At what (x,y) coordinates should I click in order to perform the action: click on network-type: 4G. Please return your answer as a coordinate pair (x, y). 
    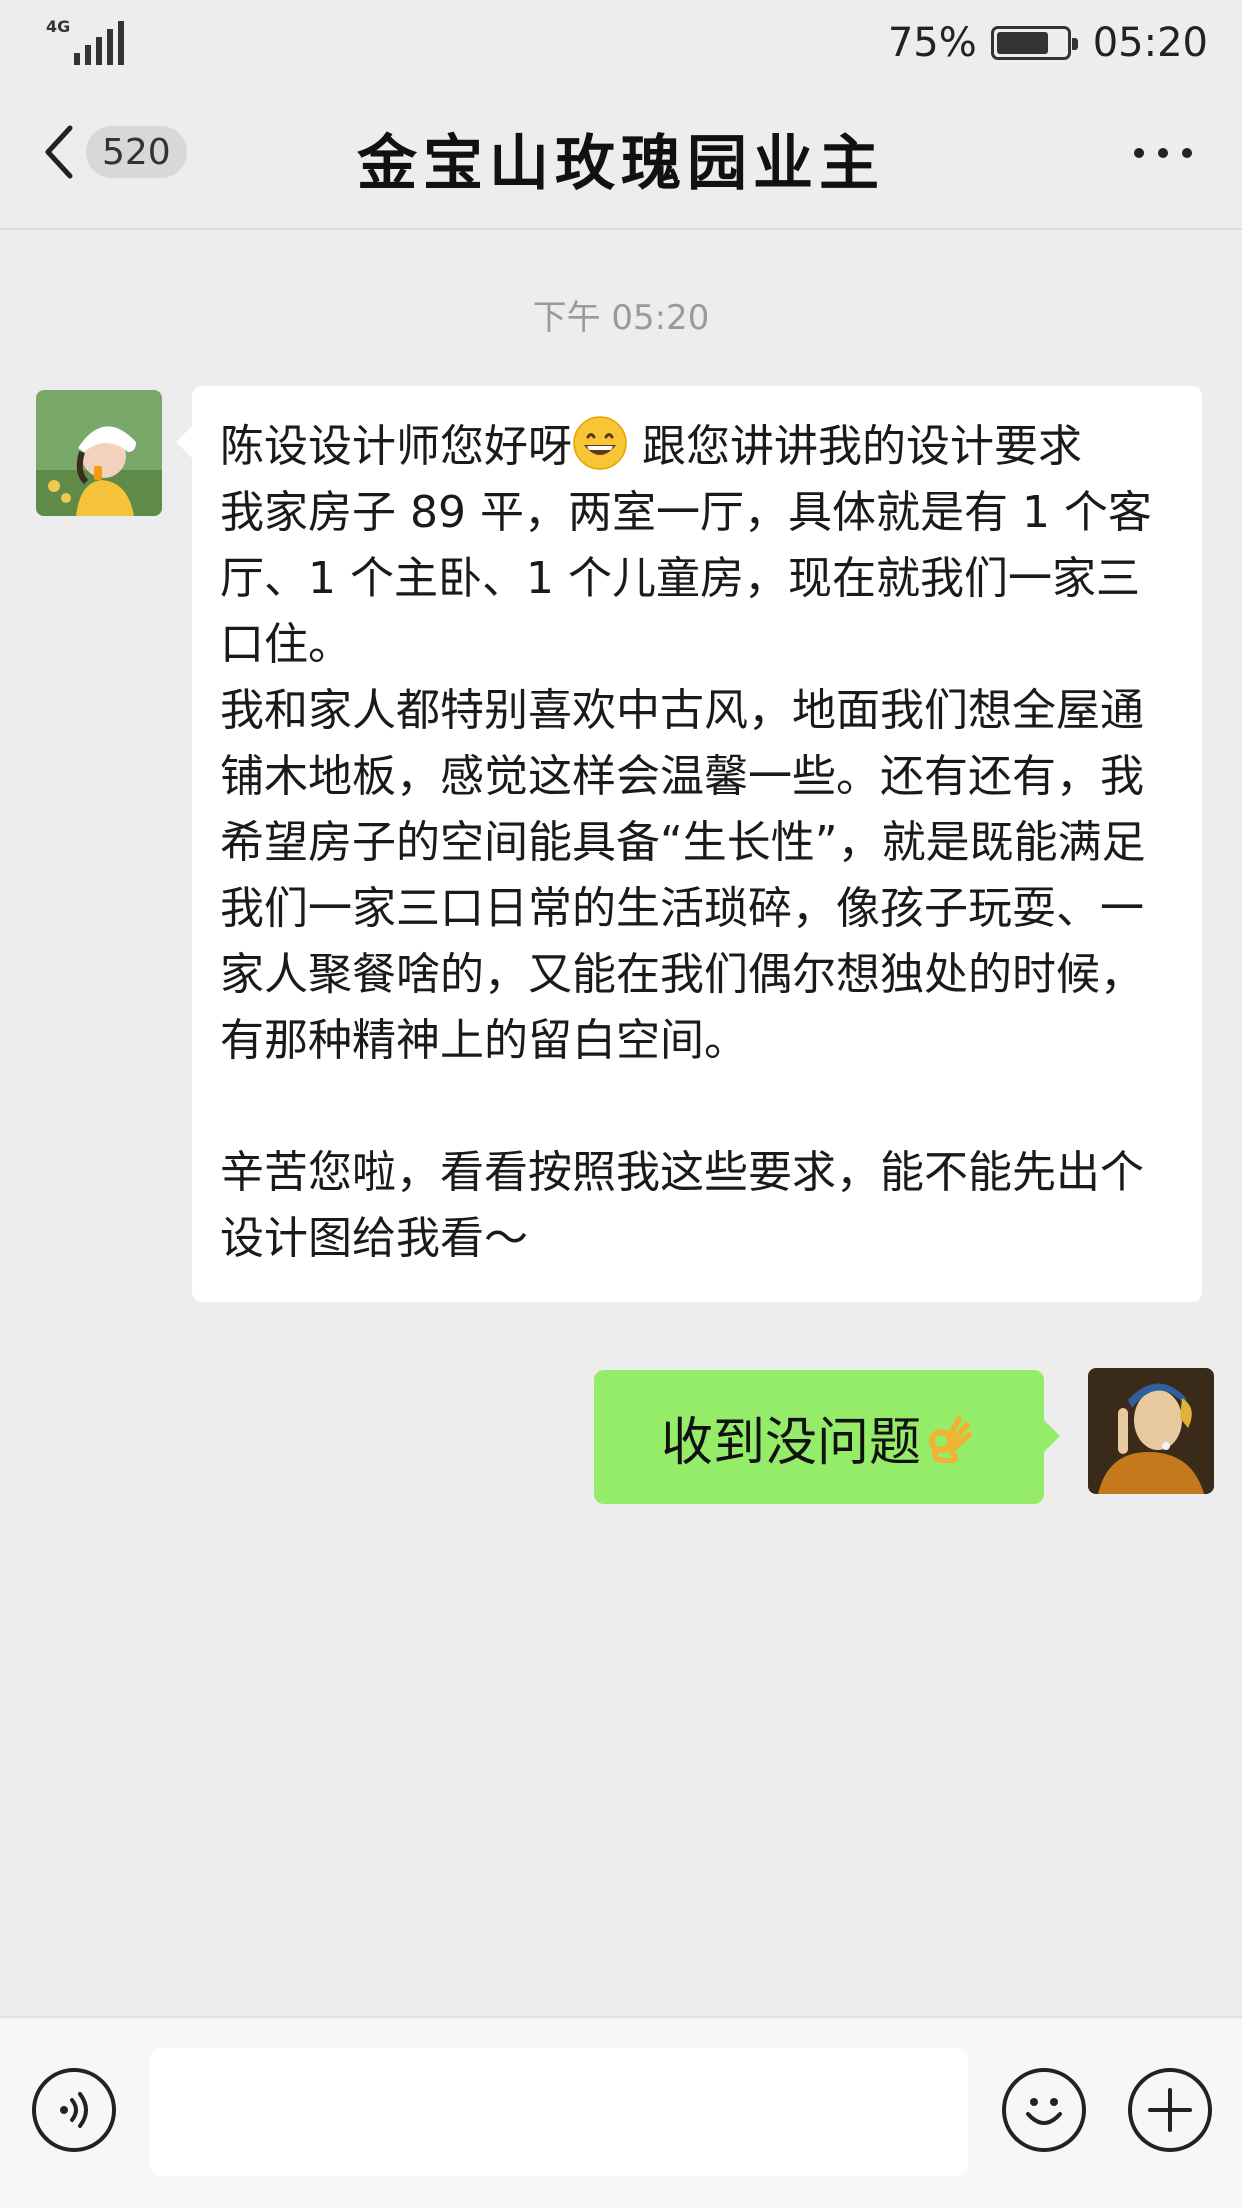
    Looking at the image, I should click on (58, 26).